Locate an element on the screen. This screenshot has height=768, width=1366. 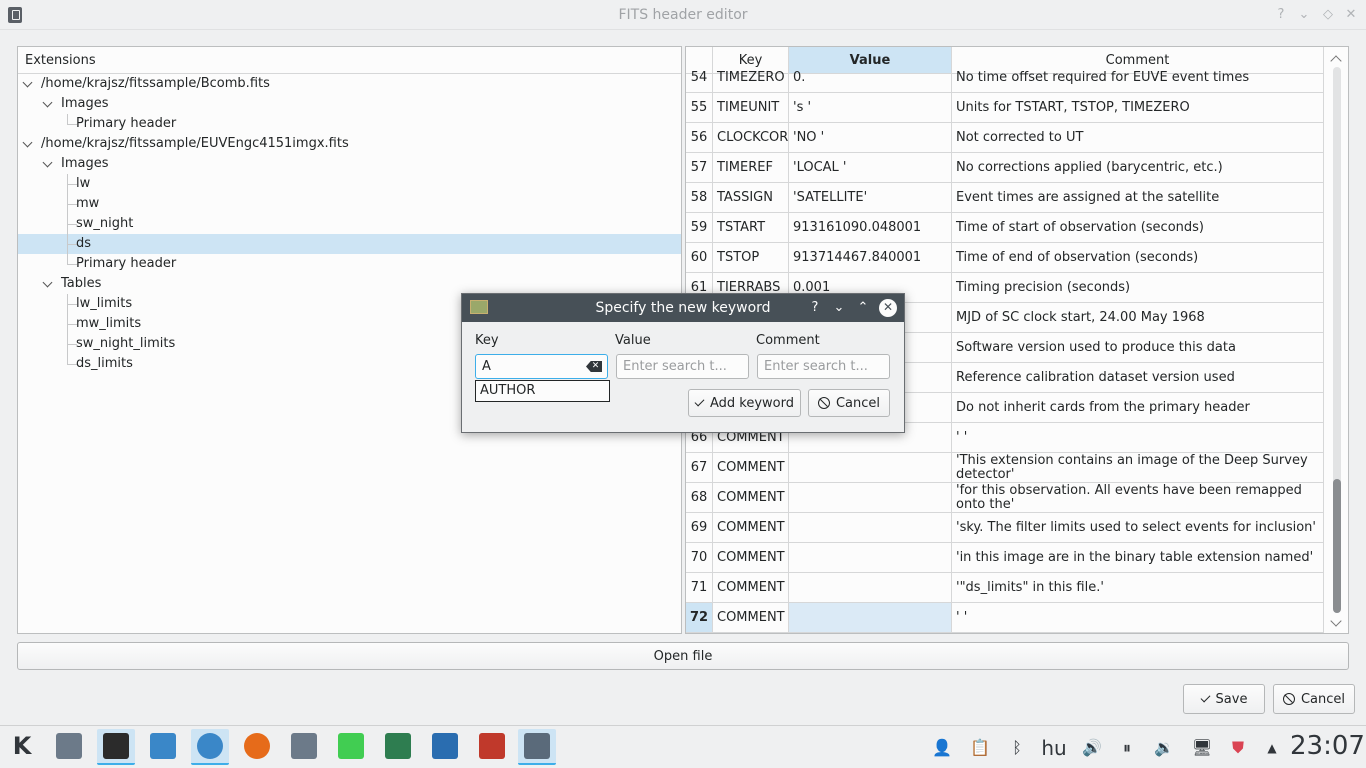
labplot-icon is located at coordinates (492, 747).